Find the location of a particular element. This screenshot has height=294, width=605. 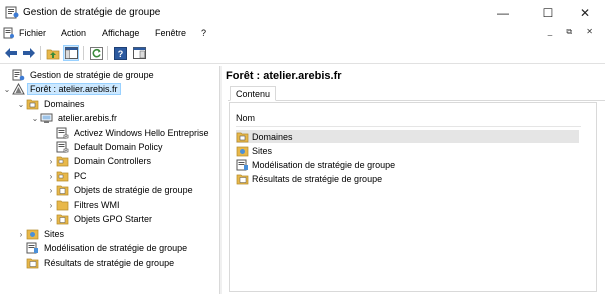

menu-action: Action is located at coordinates (73, 33).